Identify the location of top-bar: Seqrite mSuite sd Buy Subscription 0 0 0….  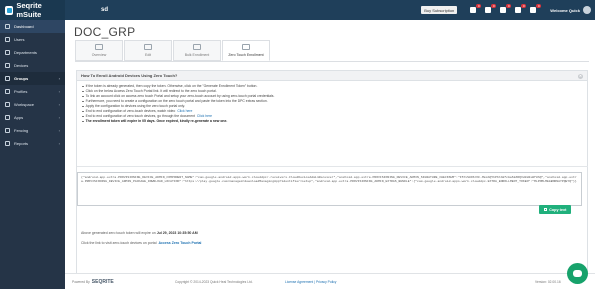
(297, 10).